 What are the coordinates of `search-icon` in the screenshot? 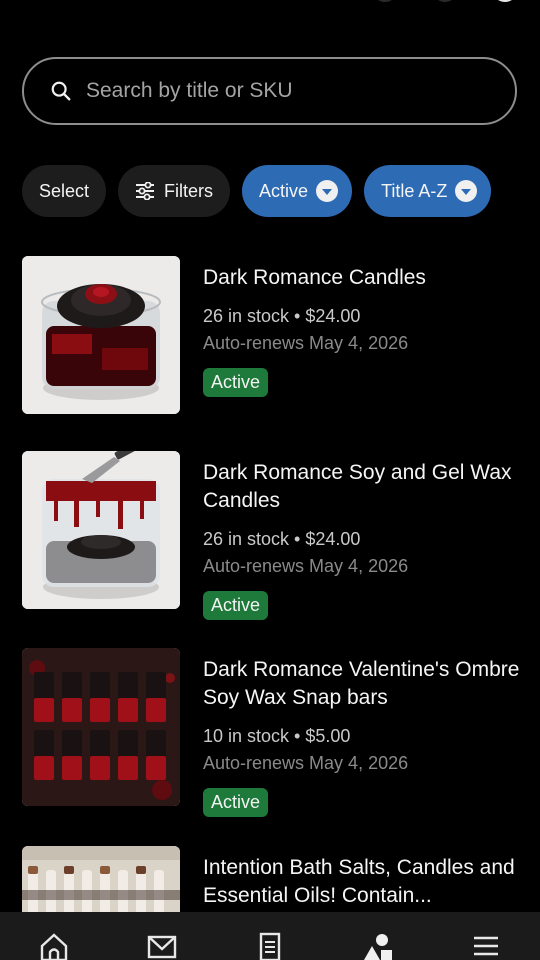 It's located at (61, 91).